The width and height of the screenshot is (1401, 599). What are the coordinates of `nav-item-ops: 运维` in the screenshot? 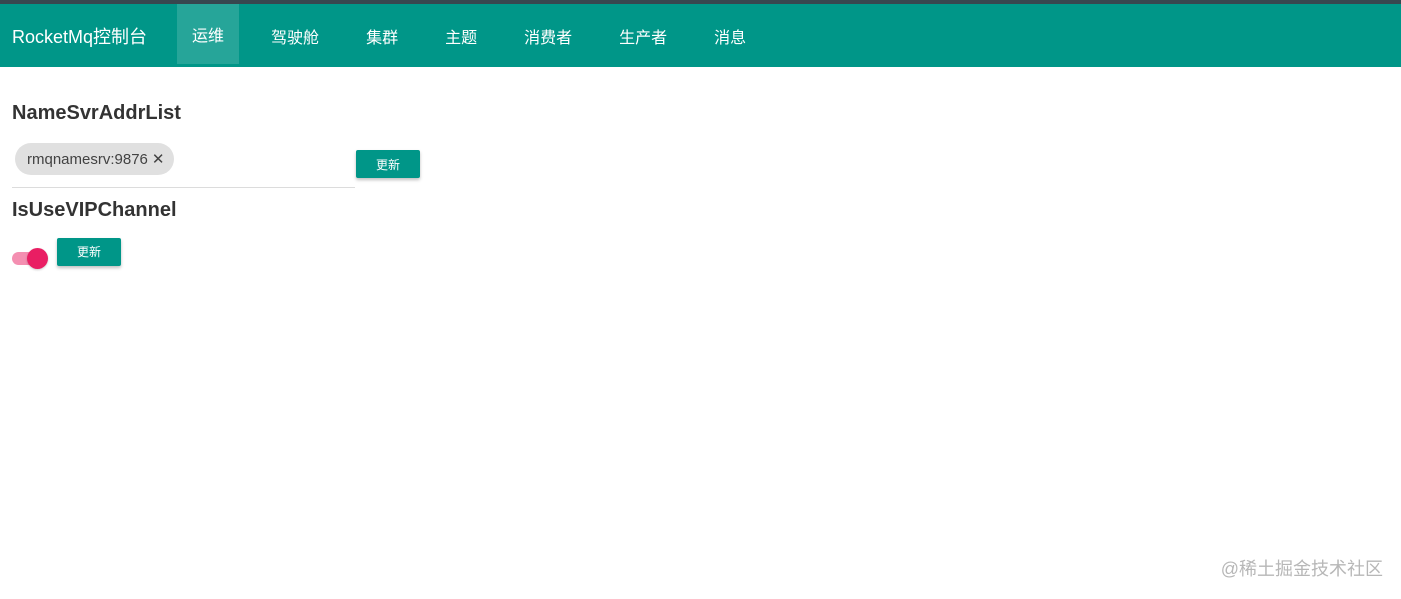 It's located at (208, 34).